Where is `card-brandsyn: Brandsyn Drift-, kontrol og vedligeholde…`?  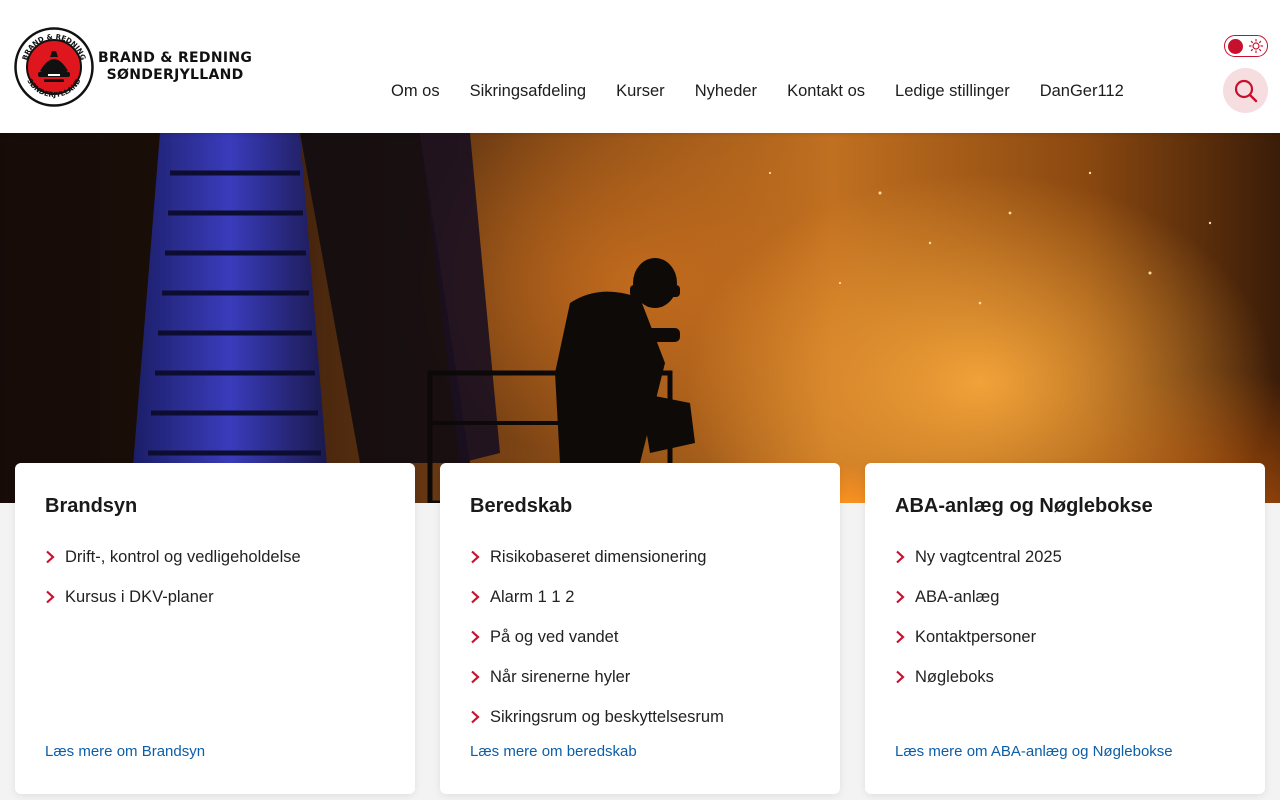
card-brandsyn: Brandsyn Drift-, kontrol og vedligeholde… is located at coordinates (215, 628).